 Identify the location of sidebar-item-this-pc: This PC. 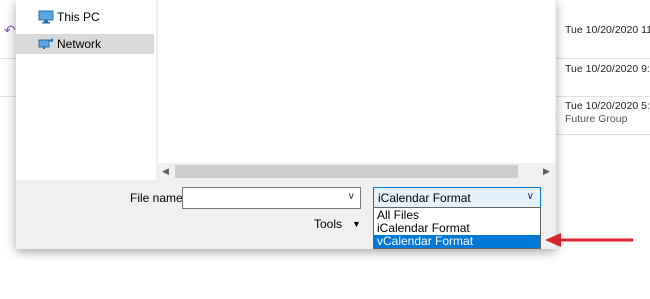
(85, 17).